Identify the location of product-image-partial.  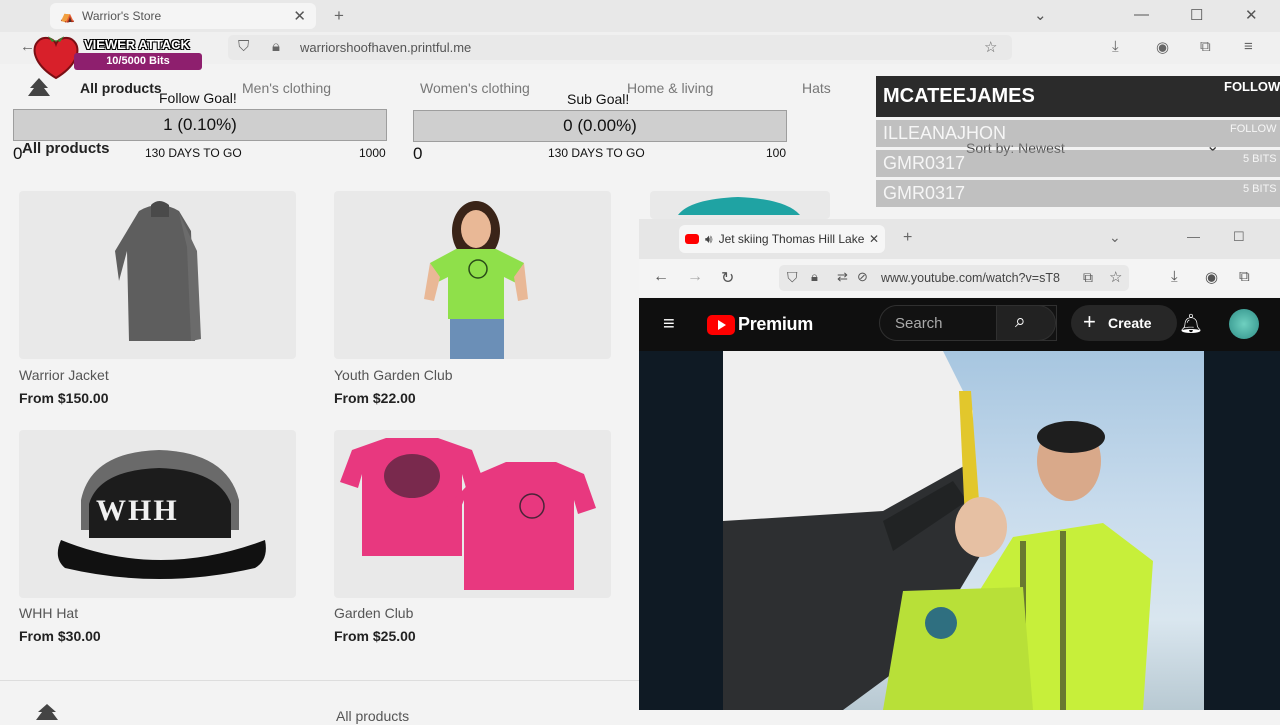
(740, 205).